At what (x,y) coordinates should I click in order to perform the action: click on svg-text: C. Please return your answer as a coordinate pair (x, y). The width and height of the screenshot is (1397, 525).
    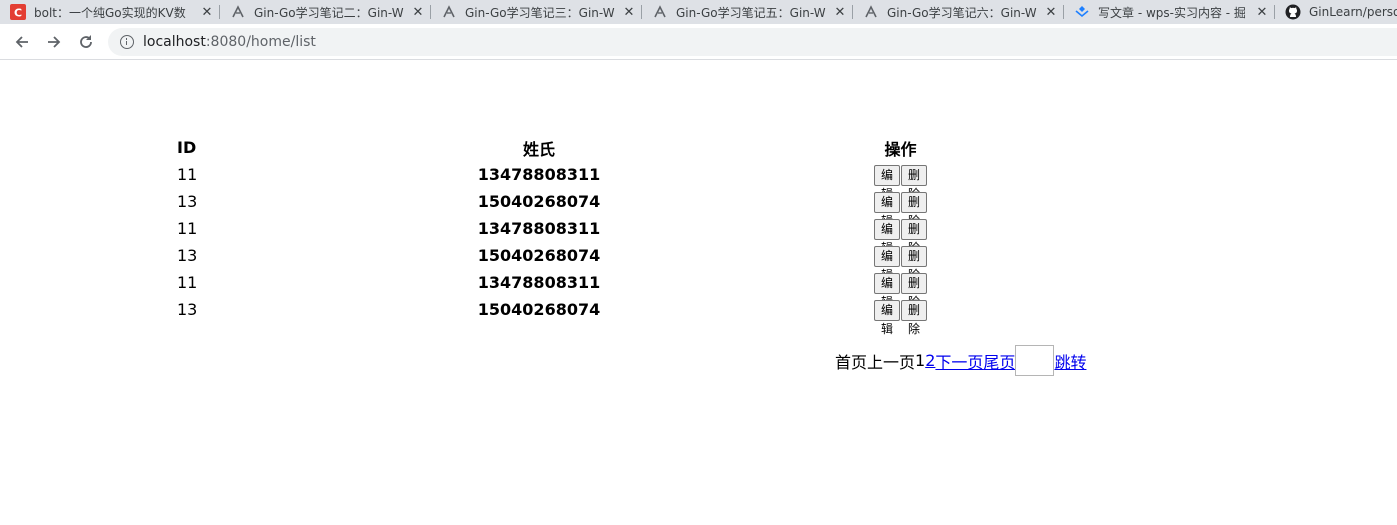
    Looking at the image, I should click on (18, 13).